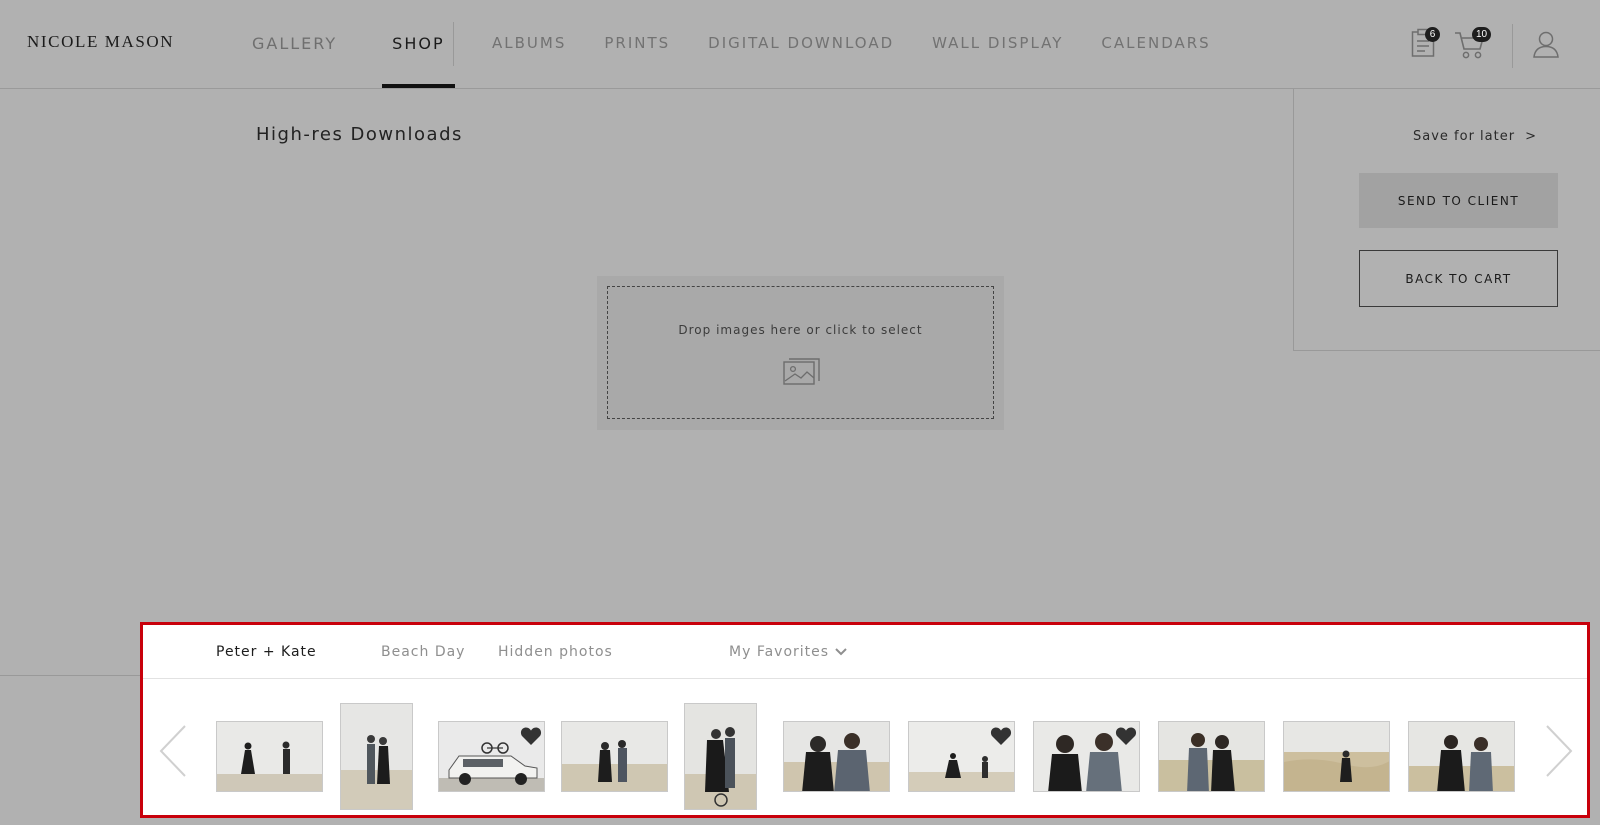 The image size is (1600, 825). What do you see at coordinates (800, 330) in the screenshot?
I see `drop-zone-text: Drop images here or click to select` at bounding box center [800, 330].